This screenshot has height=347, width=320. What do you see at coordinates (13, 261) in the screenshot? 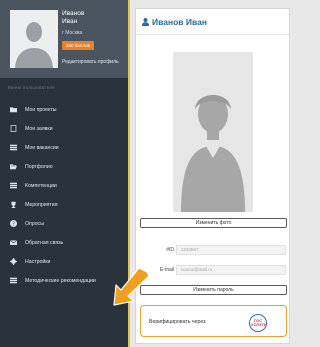
I see `gear-icon` at bounding box center [13, 261].